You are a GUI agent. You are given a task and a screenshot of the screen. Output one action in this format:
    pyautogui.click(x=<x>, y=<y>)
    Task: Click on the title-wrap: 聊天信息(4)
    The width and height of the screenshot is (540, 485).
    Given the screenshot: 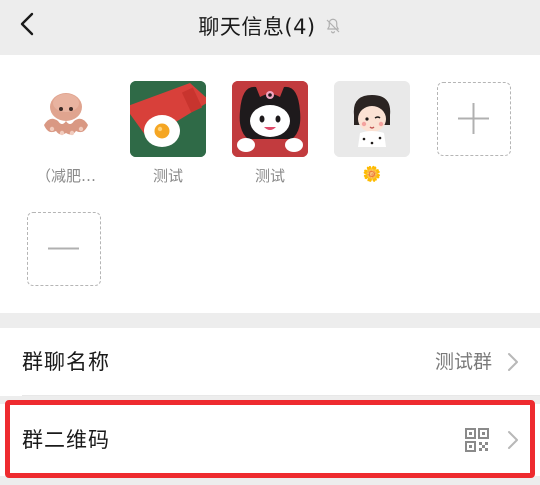 What is the action you would take?
    pyautogui.click(x=270, y=26)
    